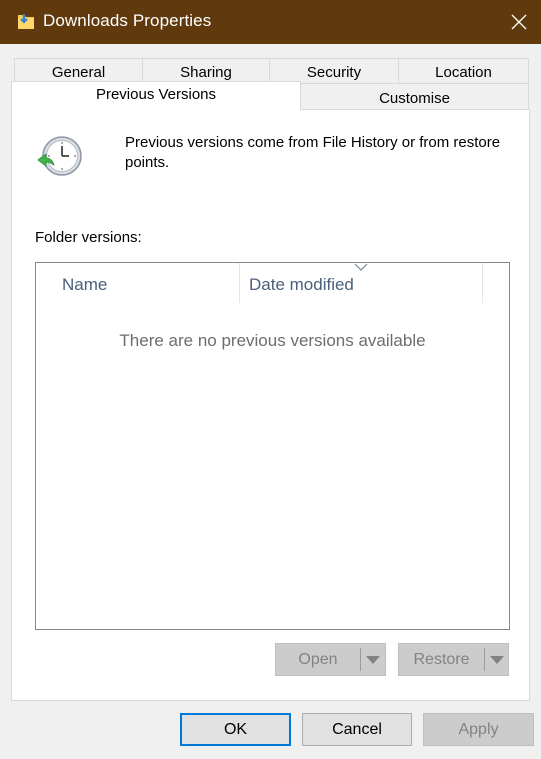  What do you see at coordinates (138, 283) in the screenshot?
I see `column-header-name: Name` at bounding box center [138, 283].